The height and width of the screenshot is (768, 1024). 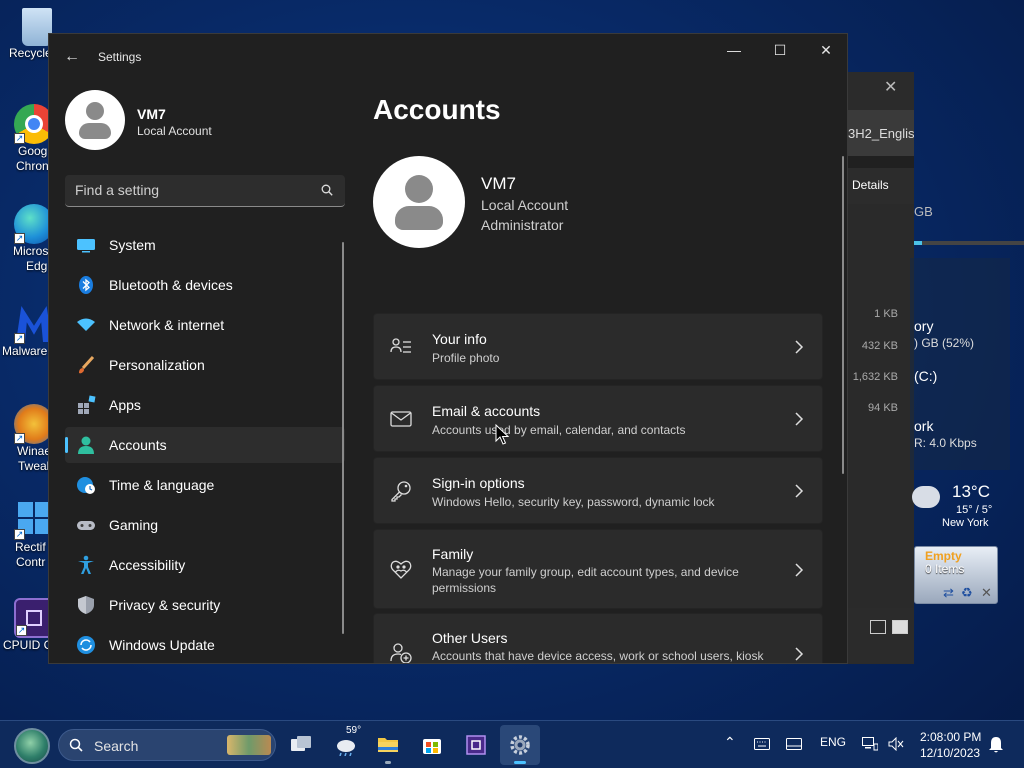 I want to click on running-indicator, so click(x=520, y=762).